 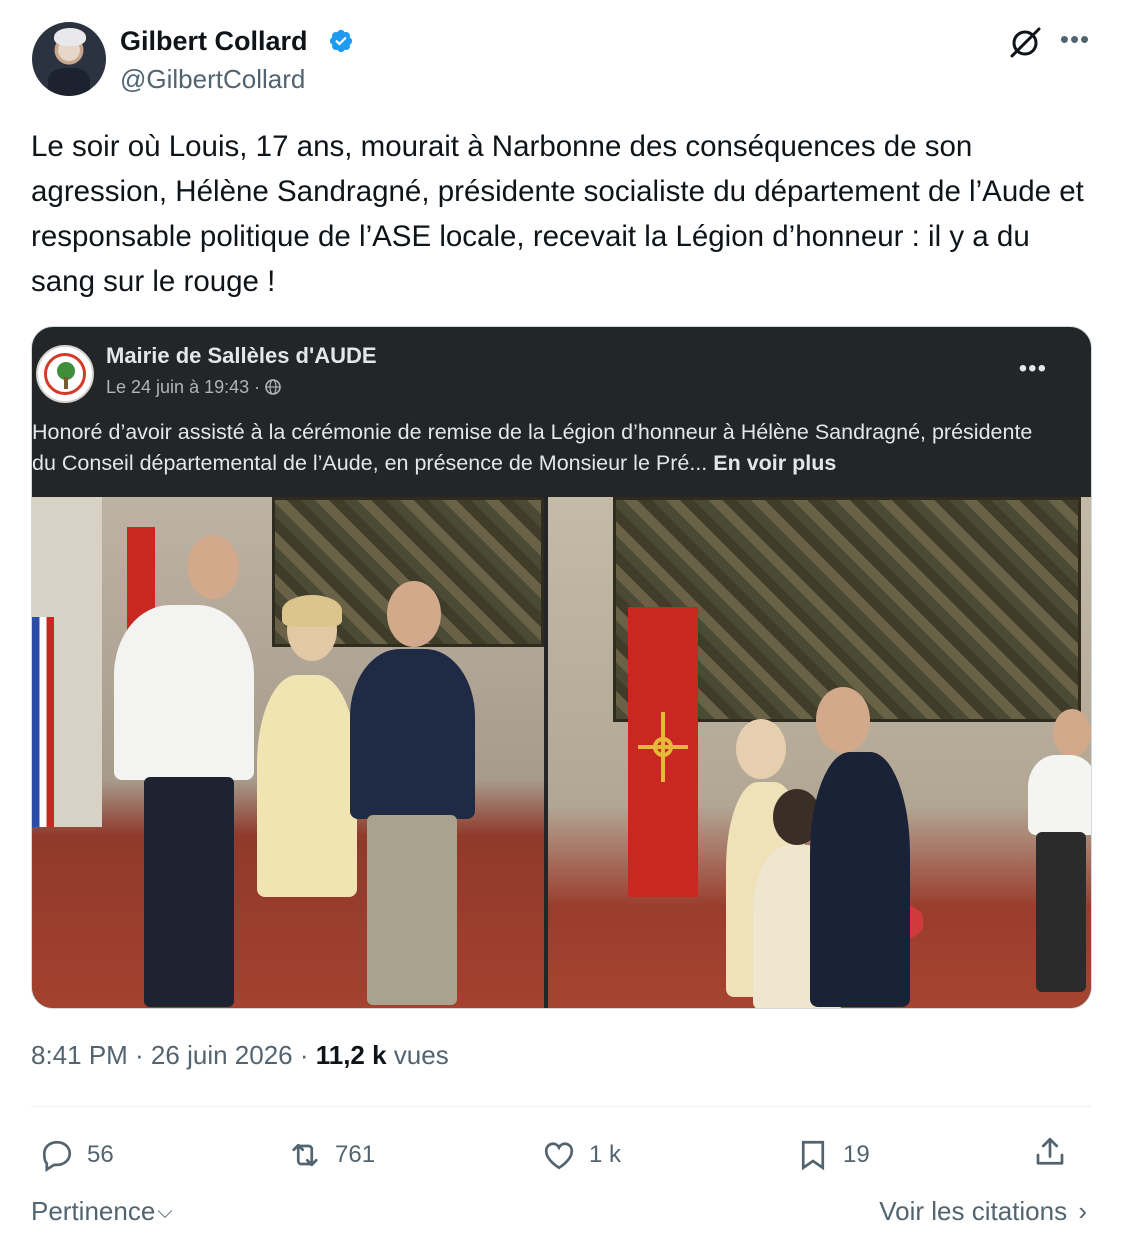 What do you see at coordinates (581, 1155) in the screenshot?
I see `like-button: 1 k` at bounding box center [581, 1155].